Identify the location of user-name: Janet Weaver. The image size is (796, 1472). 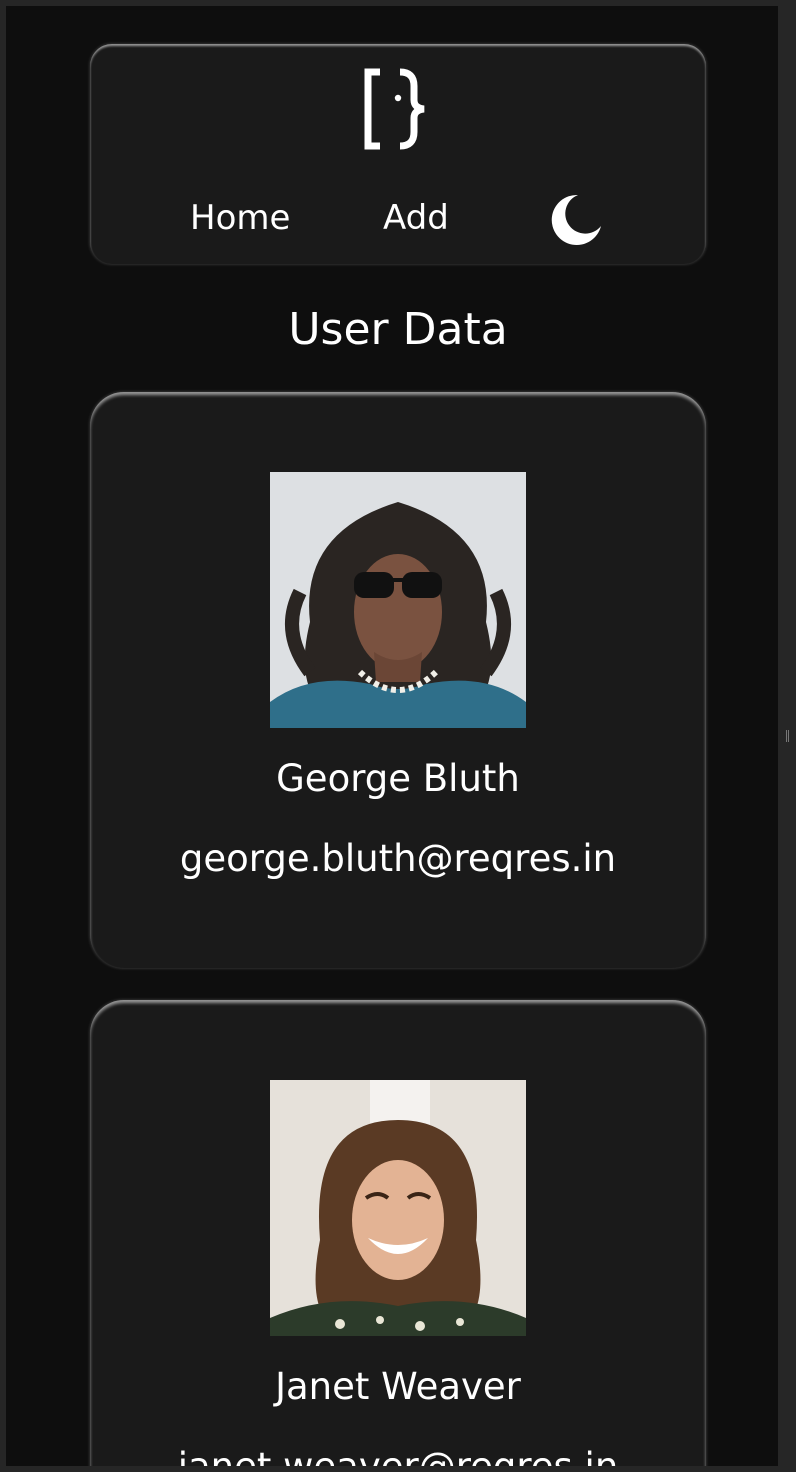
(398, 1386).